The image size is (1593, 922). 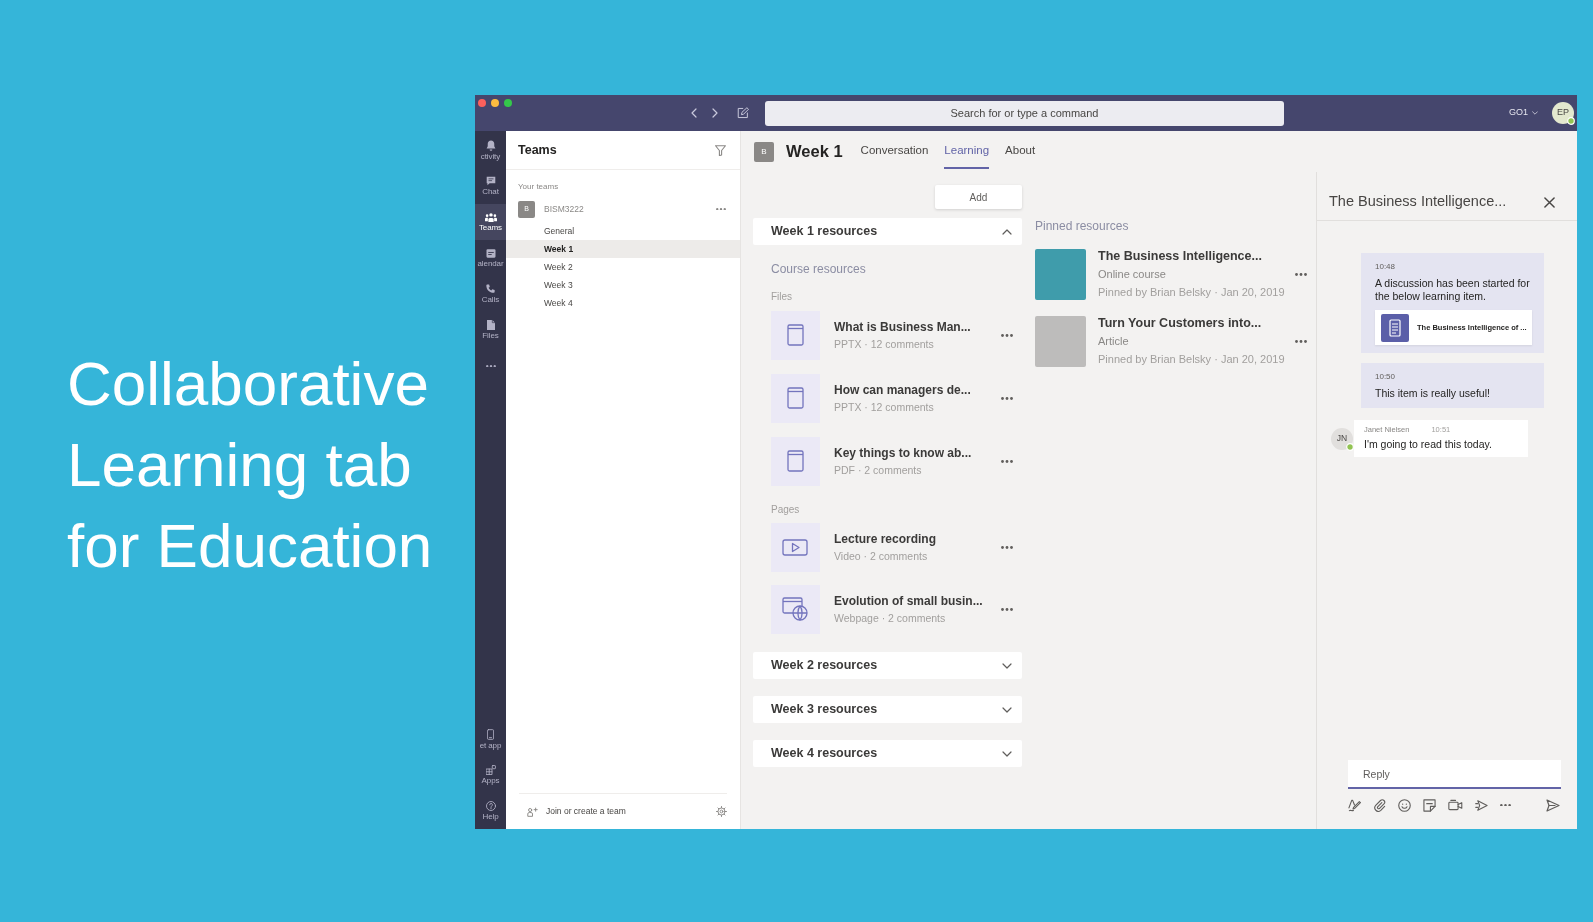 What do you see at coordinates (1020, 150) in the screenshot?
I see `tab: About` at bounding box center [1020, 150].